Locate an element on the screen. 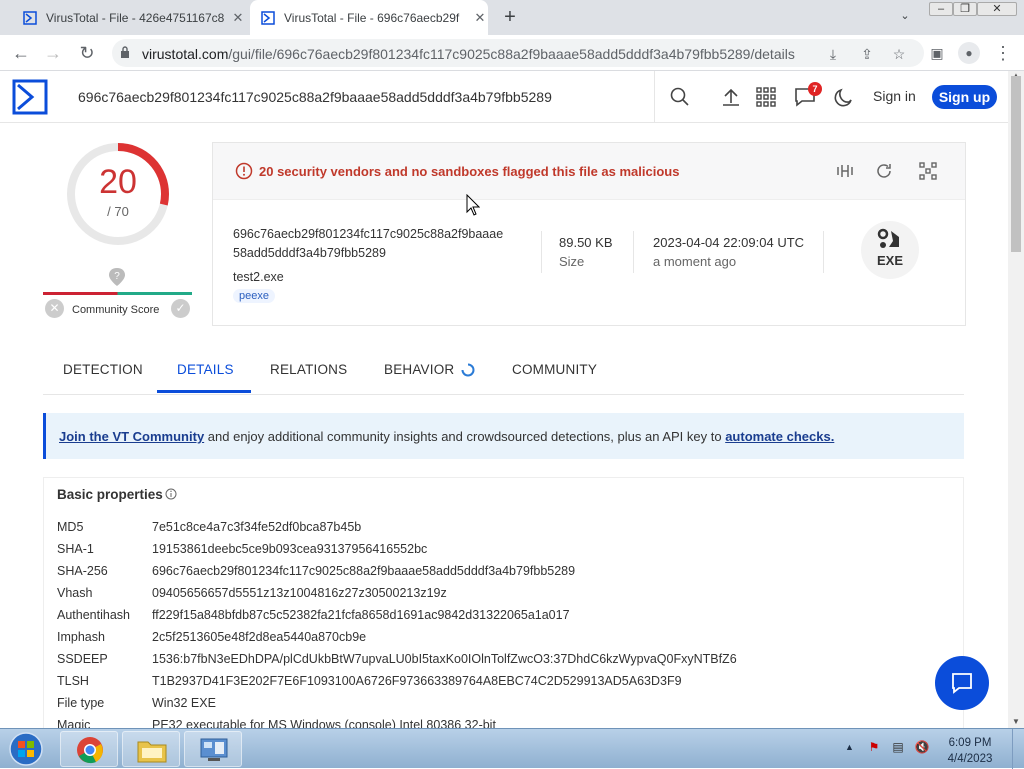  browser-tab-2-active: VirusTotal - File - 696c76aecb29f ✕ is located at coordinates (369, 17).